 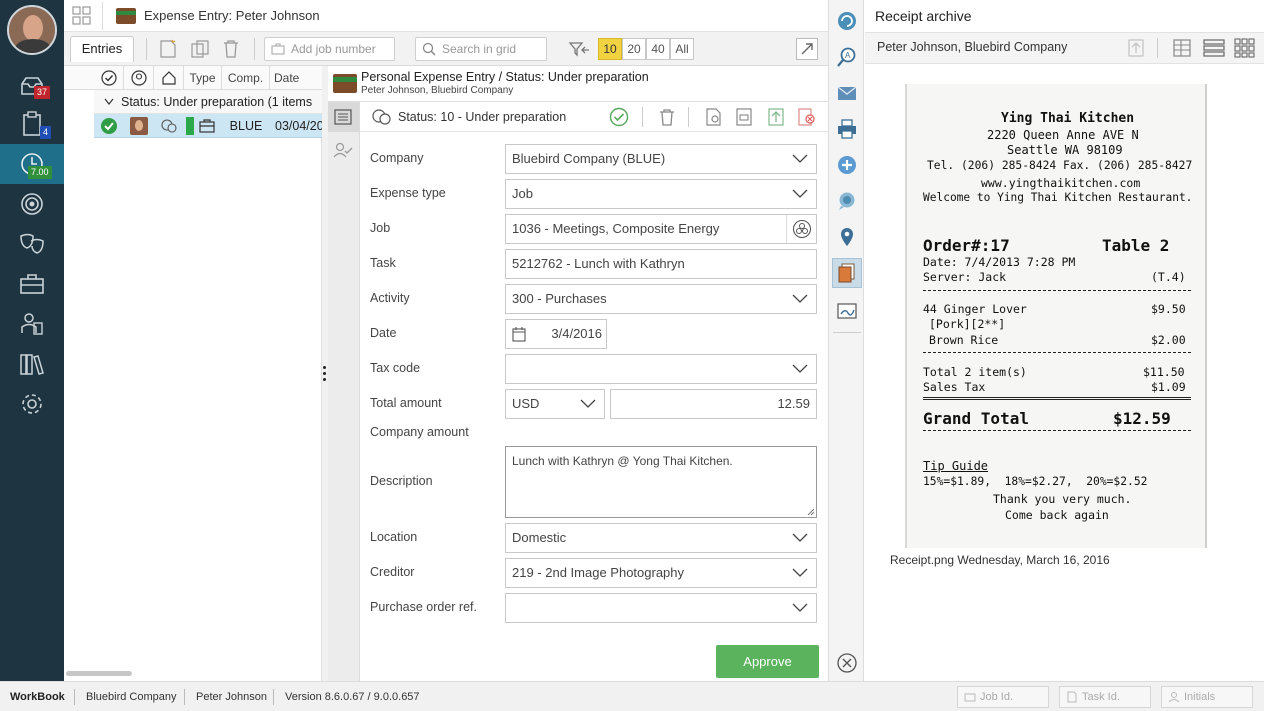 What do you see at coordinates (32, 30) in the screenshot?
I see `avatar` at bounding box center [32, 30].